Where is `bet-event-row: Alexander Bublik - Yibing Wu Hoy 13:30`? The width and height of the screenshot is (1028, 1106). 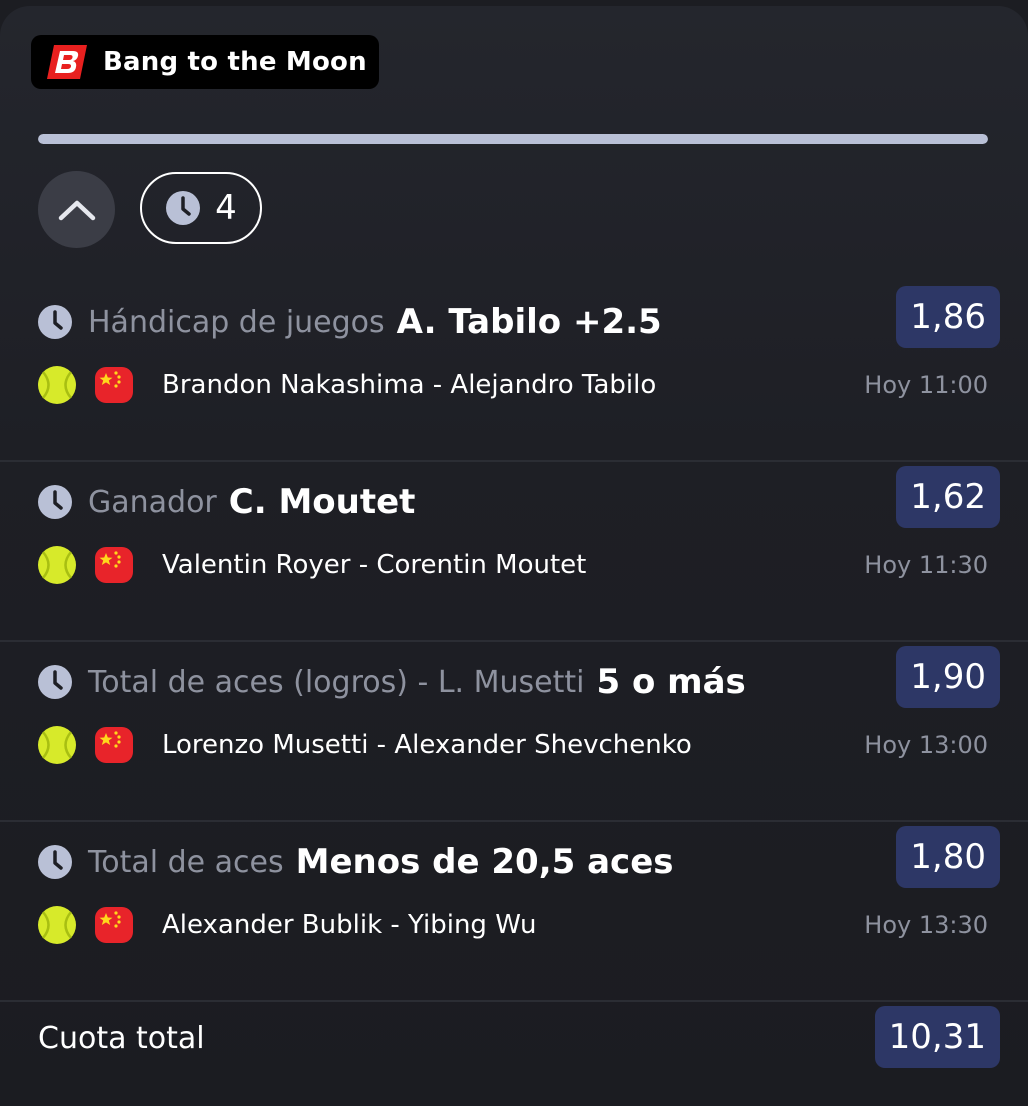 bet-event-row: Alexander Bublik - Yibing Wu Hoy 13:30 is located at coordinates (517, 925).